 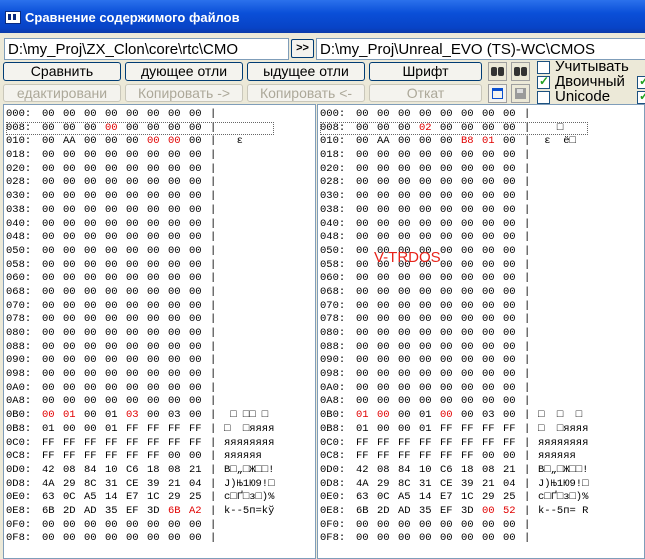 I want to click on hex-byte: 63, so click(x=52, y=498).